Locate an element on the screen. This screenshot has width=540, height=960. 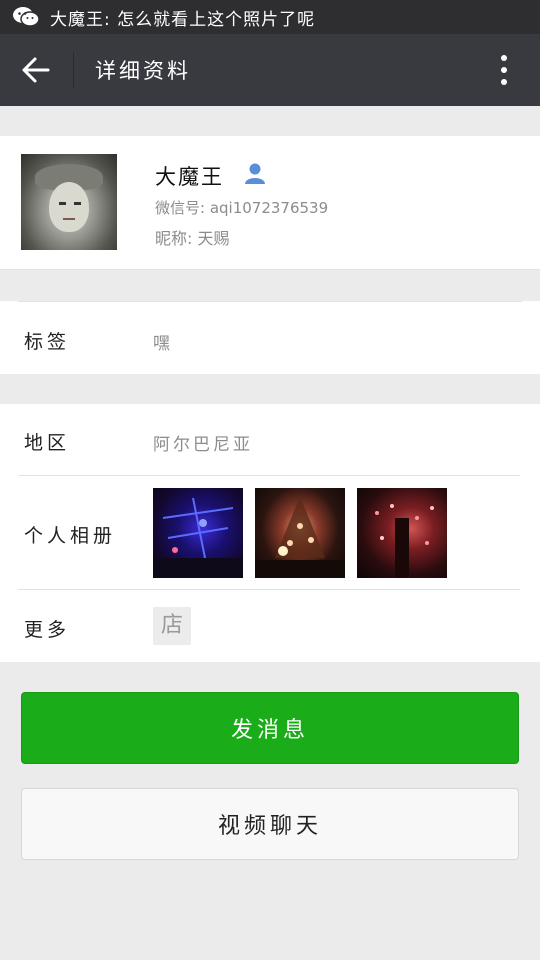
send-message-button: 发消息 is located at coordinates (270, 728).